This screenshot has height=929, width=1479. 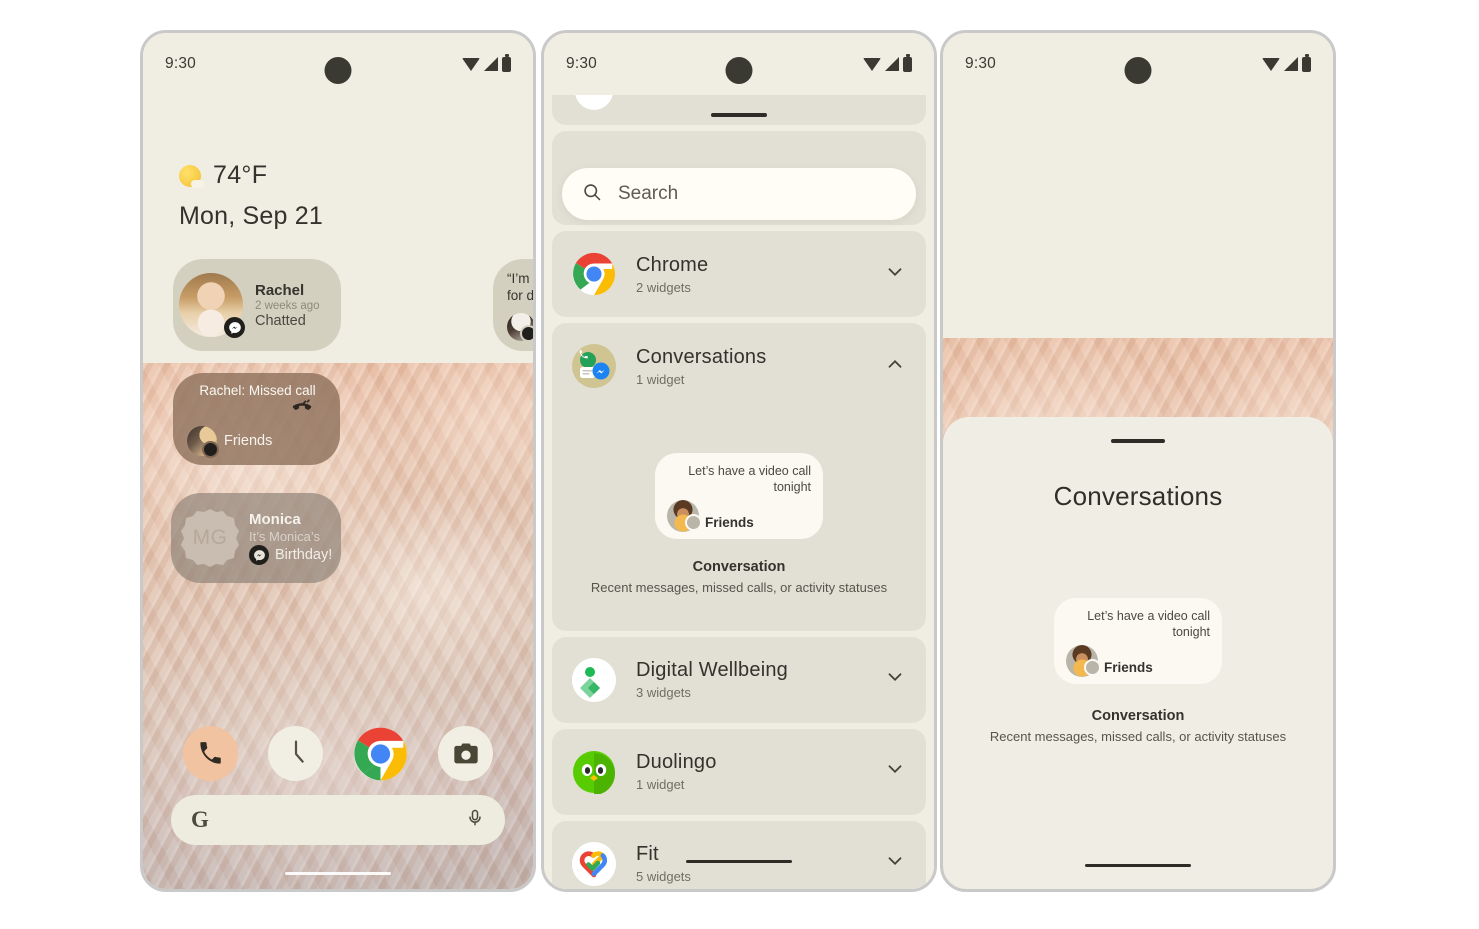 What do you see at coordinates (739, 854) in the screenshot?
I see `widget-list-row-fit: Fit 5 widgets` at bounding box center [739, 854].